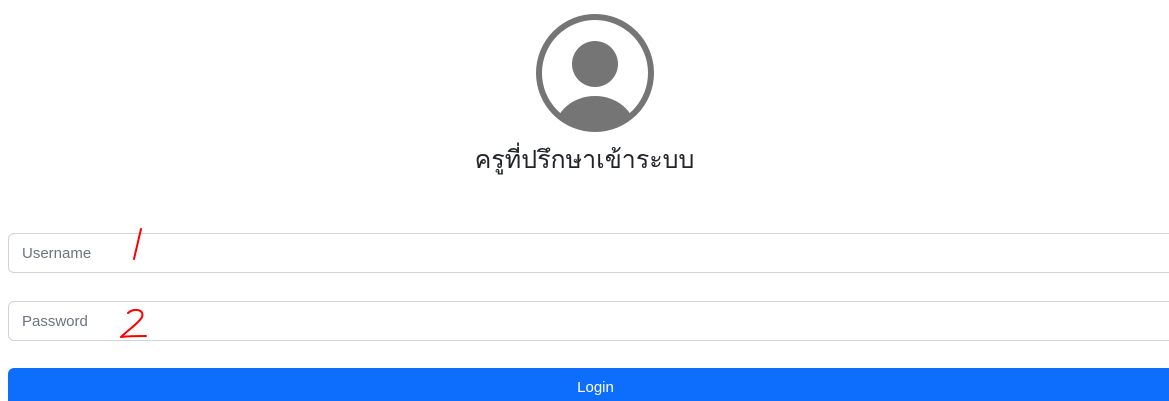 The image size is (1169, 401). What do you see at coordinates (584, 159) in the screenshot?
I see `page-title: ครูที่ปรึกษาเข้าระบบ` at bounding box center [584, 159].